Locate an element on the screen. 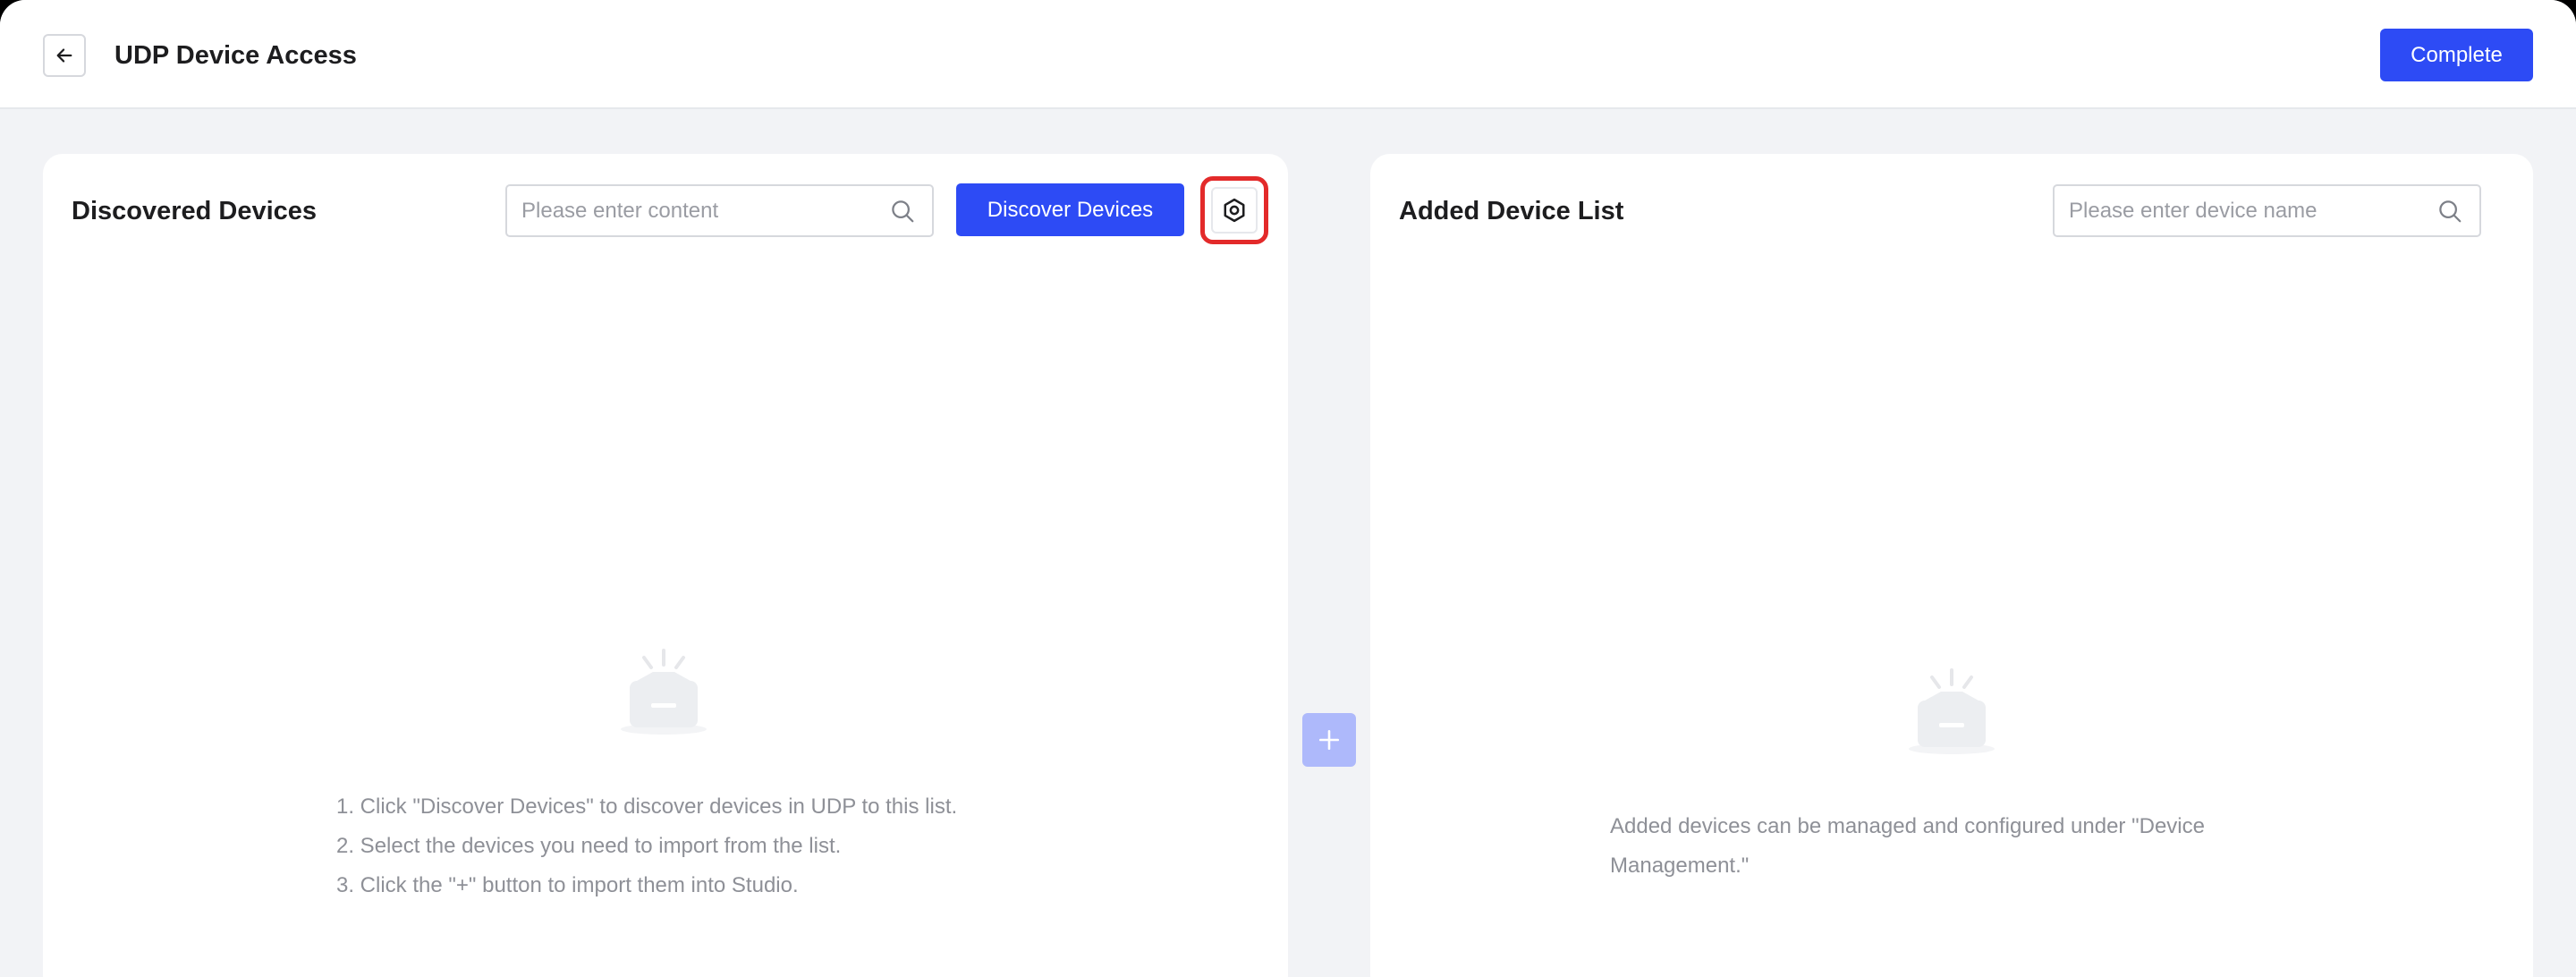 Image resolution: width=2576 pixels, height=977 pixels. added-search-box is located at coordinates (2267, 211).